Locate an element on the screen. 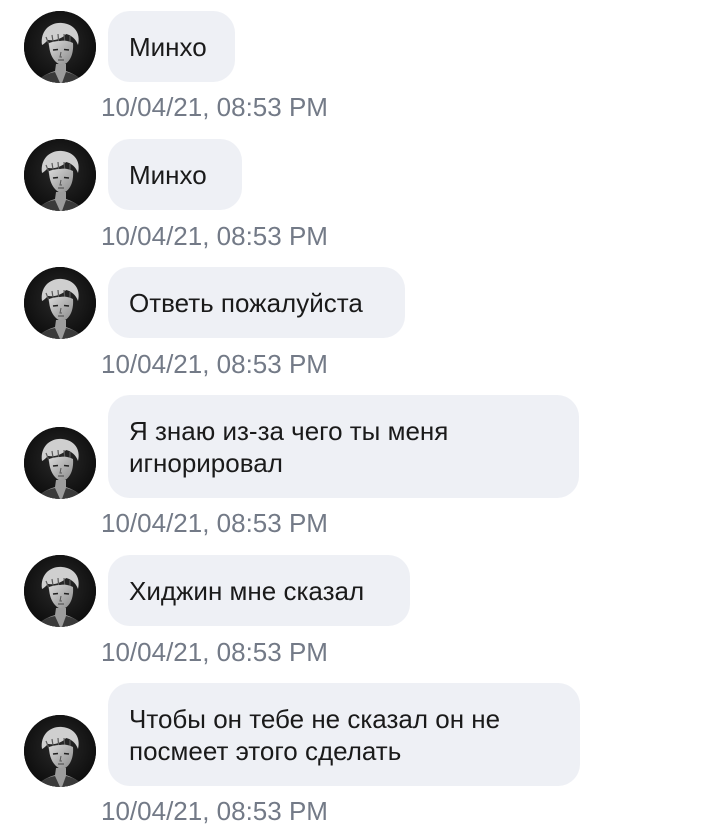 This screenshot has height=826, width=720. message-bubble: Ответь пожалуйста is located at coordinates (256, 302).